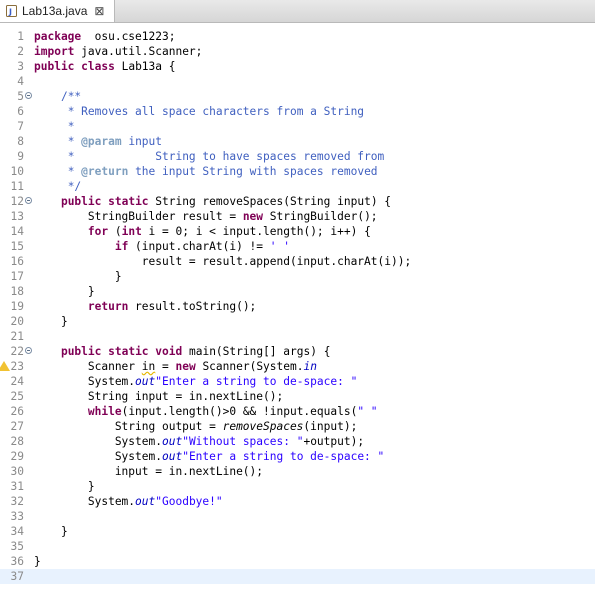 The image size is (595, 589). I want to click on code-token: StringBuilder result =, so click(138, 216).